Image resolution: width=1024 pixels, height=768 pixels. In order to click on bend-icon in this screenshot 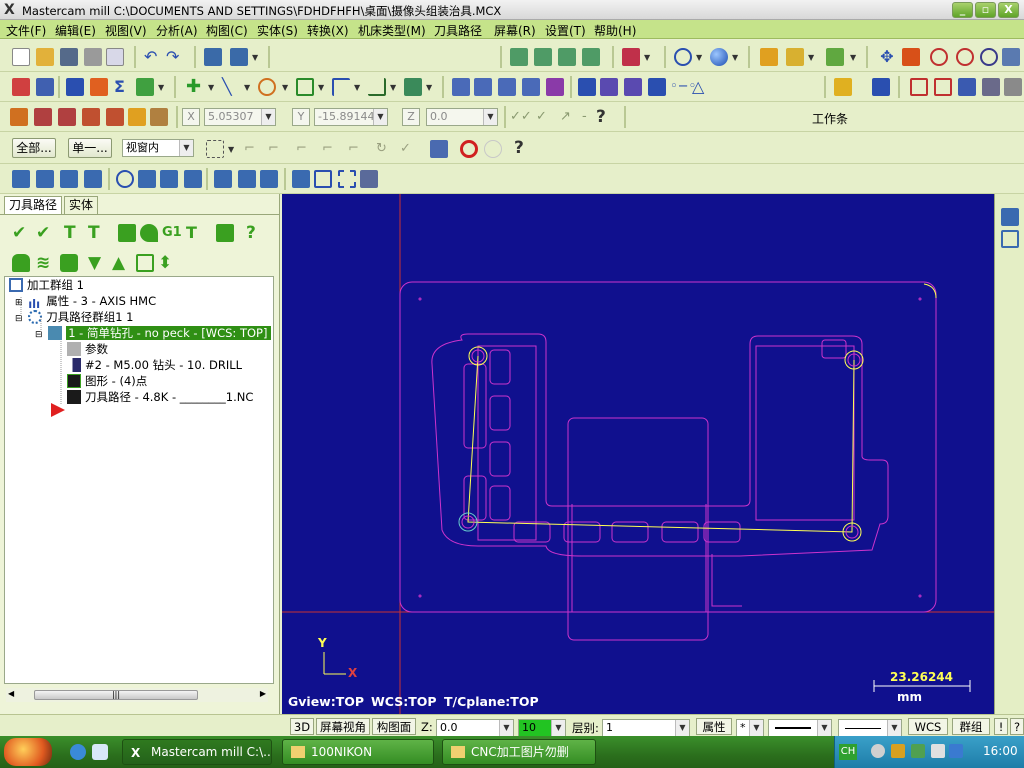, I will do `click(967, 87)`.